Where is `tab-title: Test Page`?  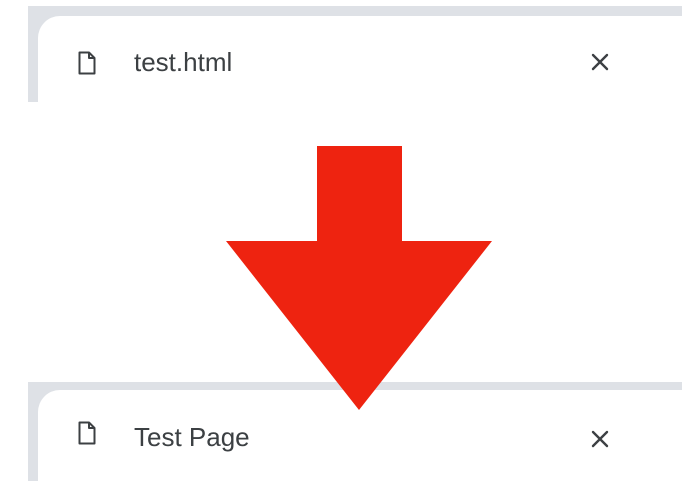
tab-title: Test Page is located at coordinates (192, 437).